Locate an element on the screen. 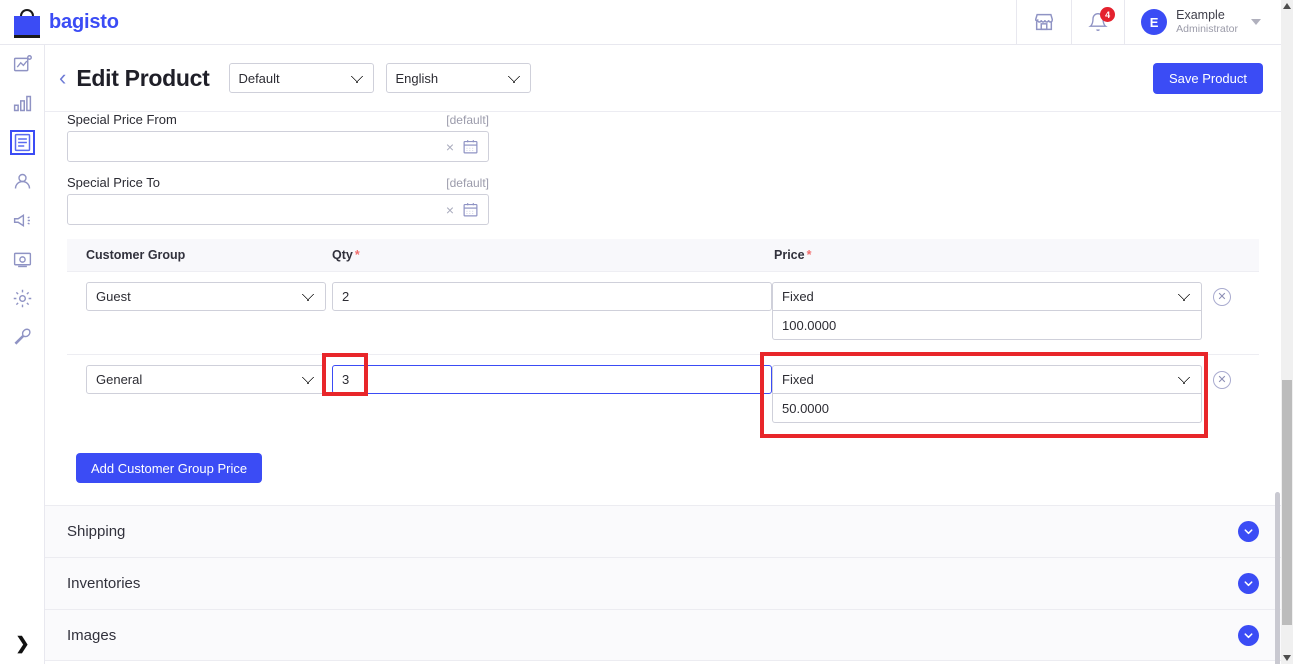  page-title: Edit Product is located at coordinates (143, 77).